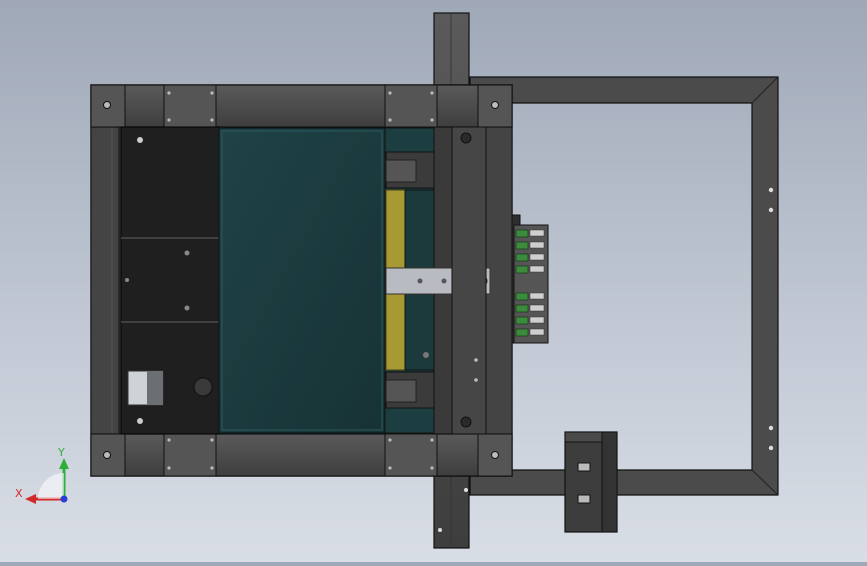 The image size is (867, 566). Describe the element at coordinates (302, 280) in the screenshot. I see `central-teal-panel` at that location.